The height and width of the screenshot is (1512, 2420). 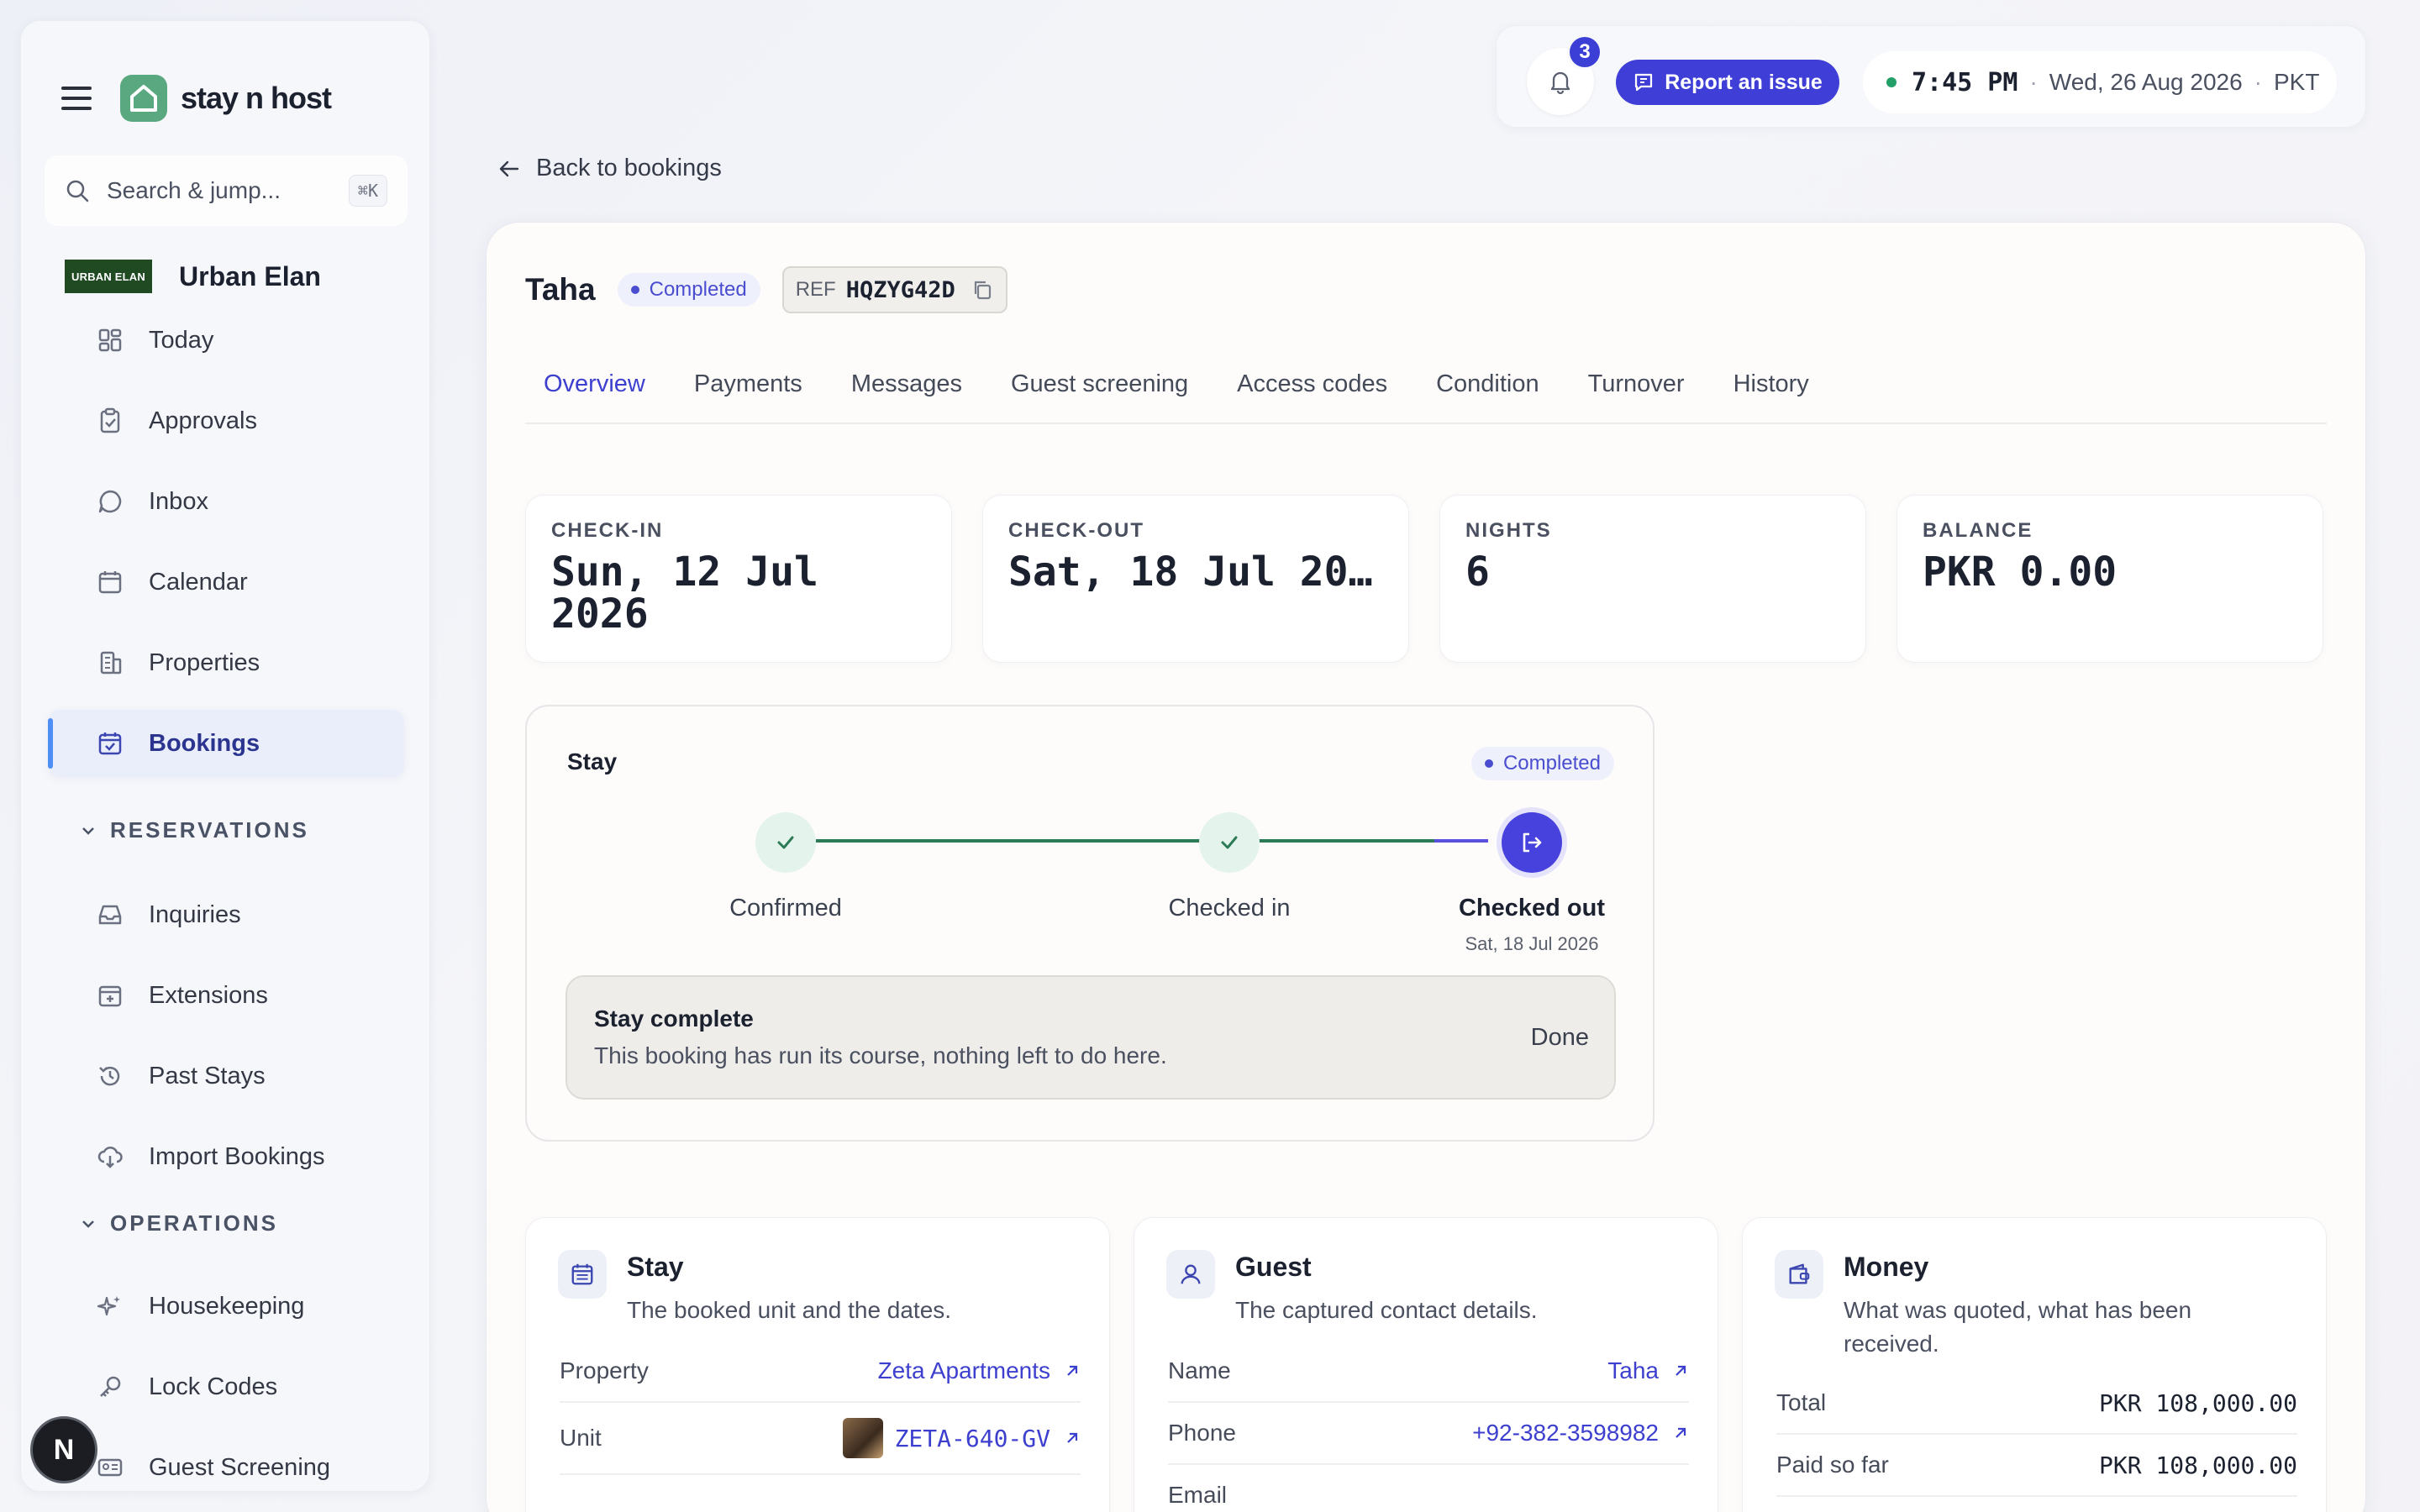 I want to click on sidebar-item-label: Inbox, so click(x=178, y=501).